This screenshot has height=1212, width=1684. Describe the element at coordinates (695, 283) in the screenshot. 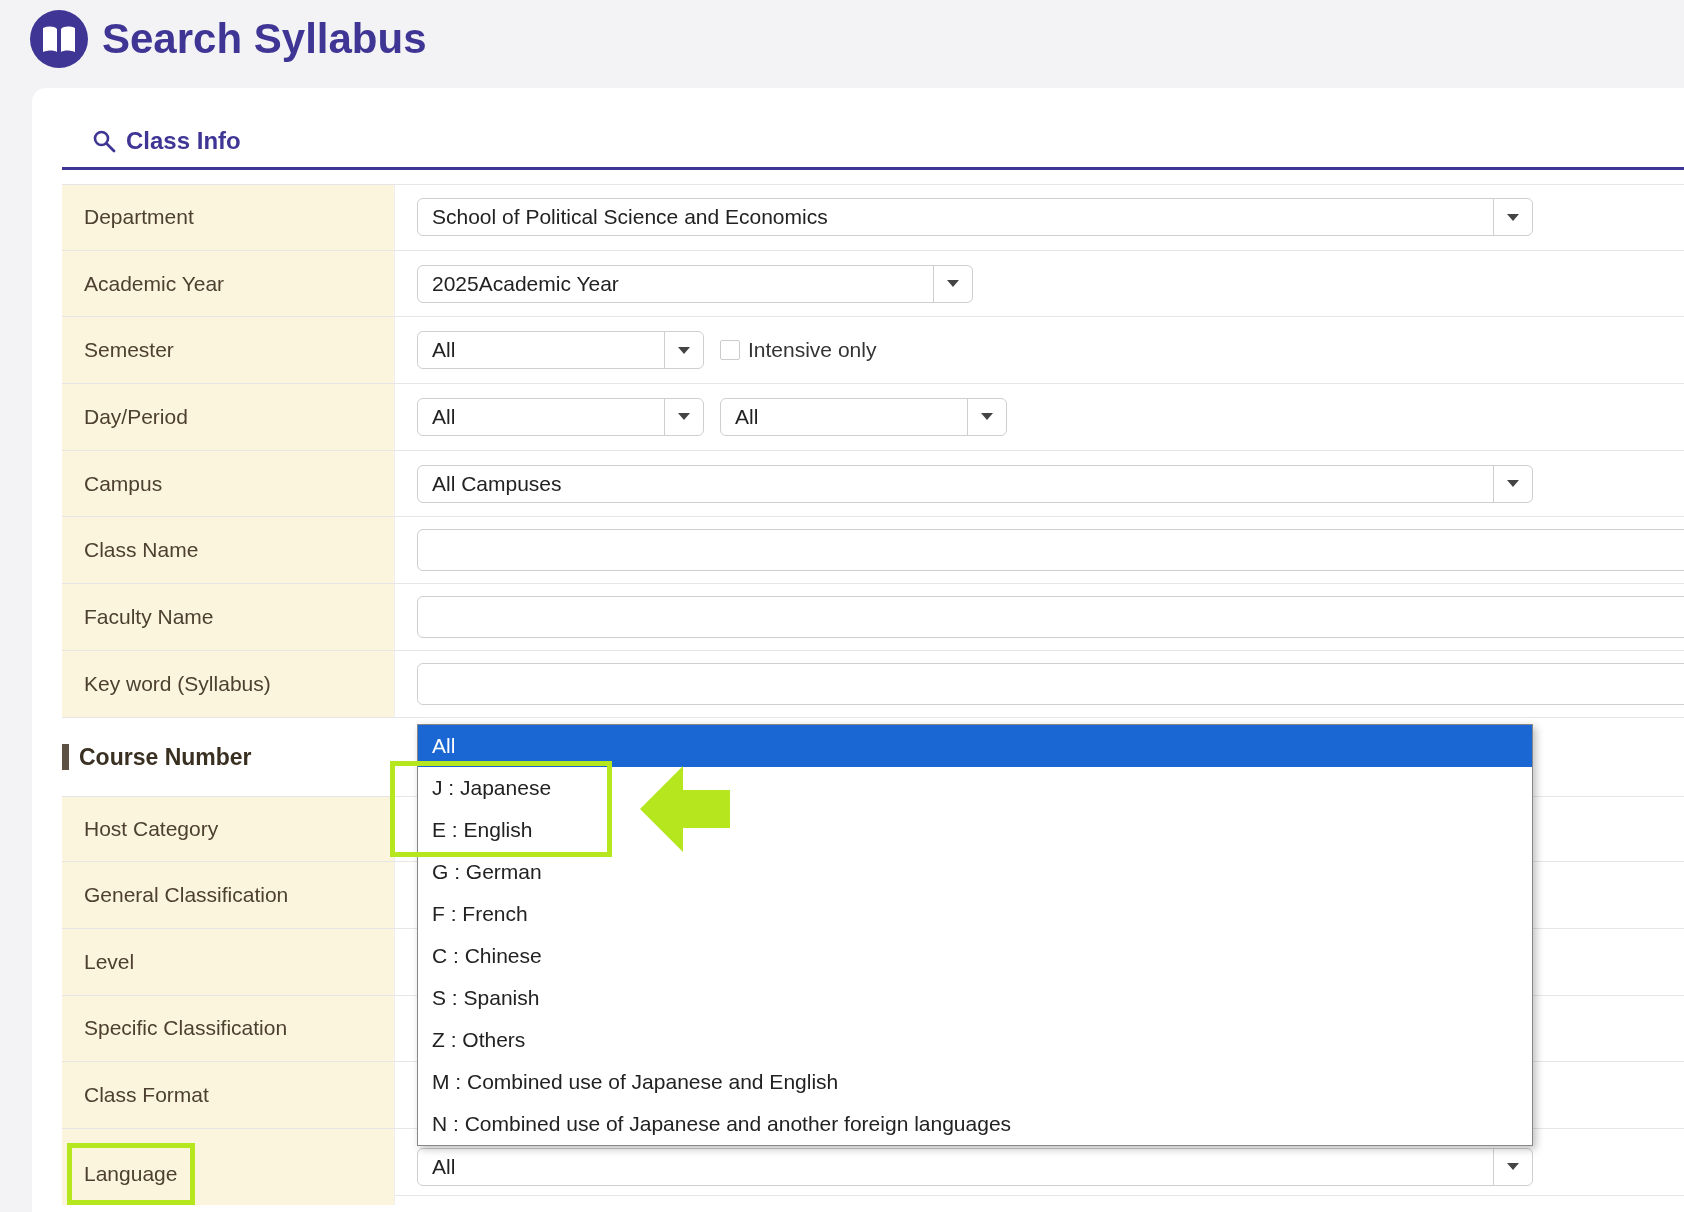

I see `dropdown-select: 2025Academic Year` at that location.